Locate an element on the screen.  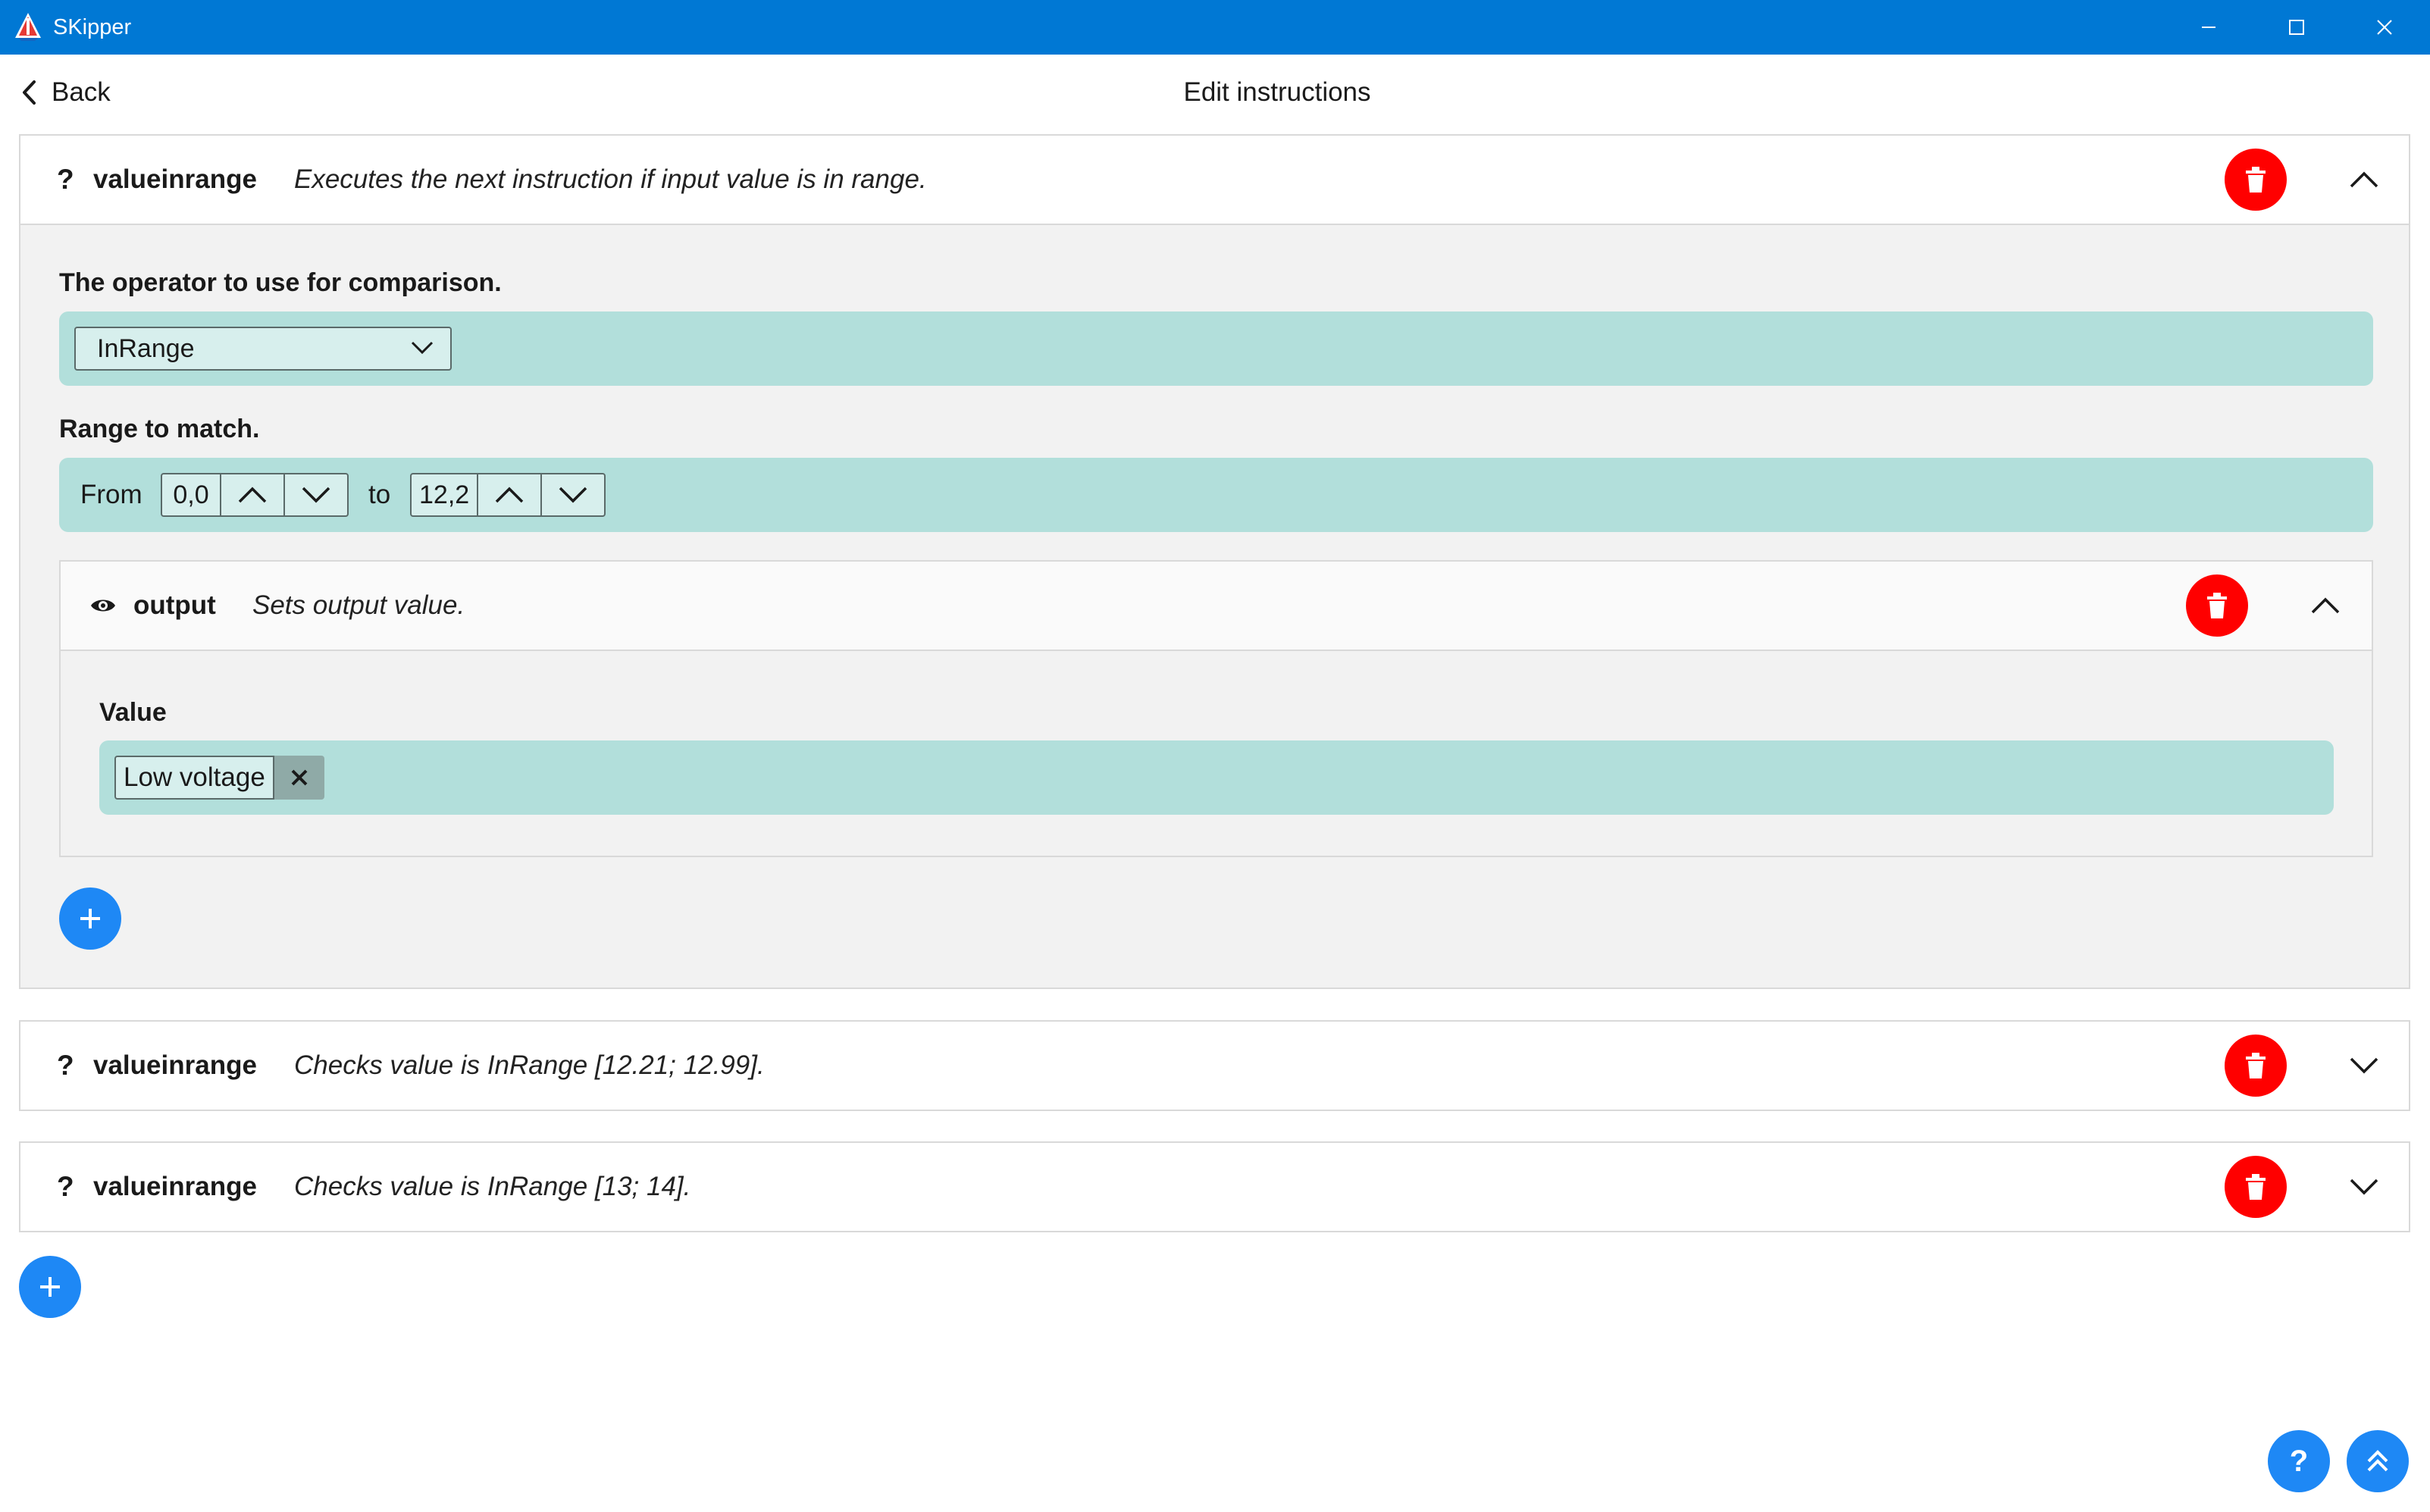
range-from-decrement is located at coordinates (316, 494).